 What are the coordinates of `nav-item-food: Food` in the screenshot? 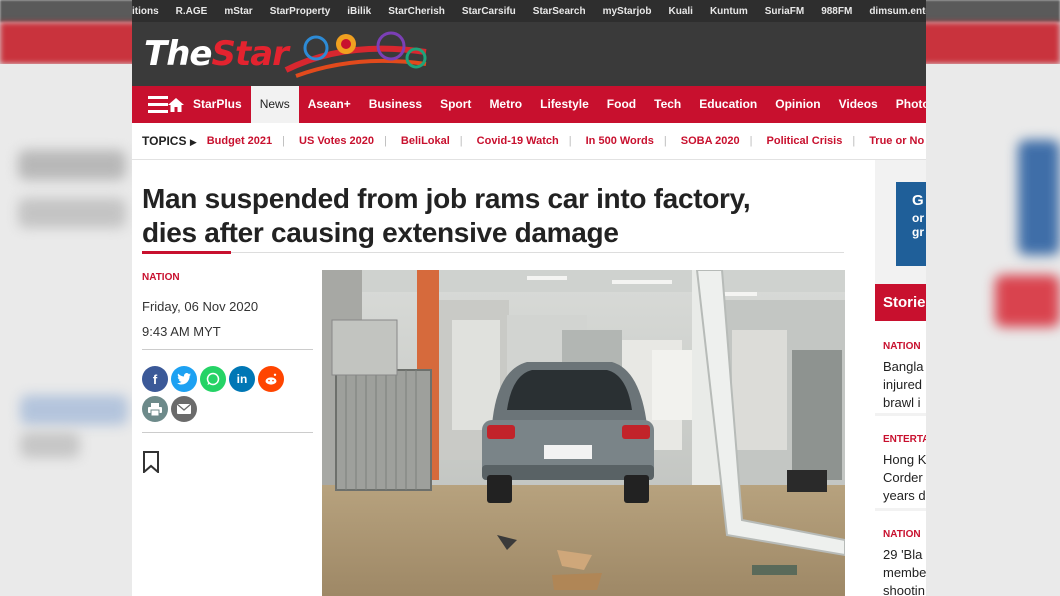 It's located at (621, 104).